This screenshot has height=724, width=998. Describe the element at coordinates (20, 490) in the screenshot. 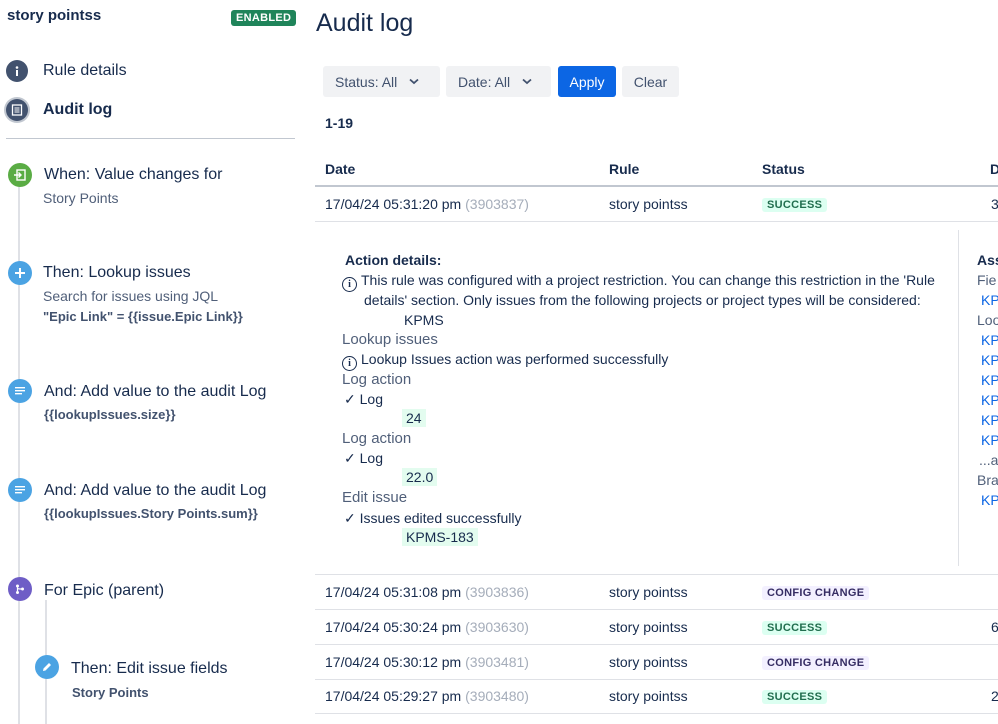

I see `log-icon` at that location.